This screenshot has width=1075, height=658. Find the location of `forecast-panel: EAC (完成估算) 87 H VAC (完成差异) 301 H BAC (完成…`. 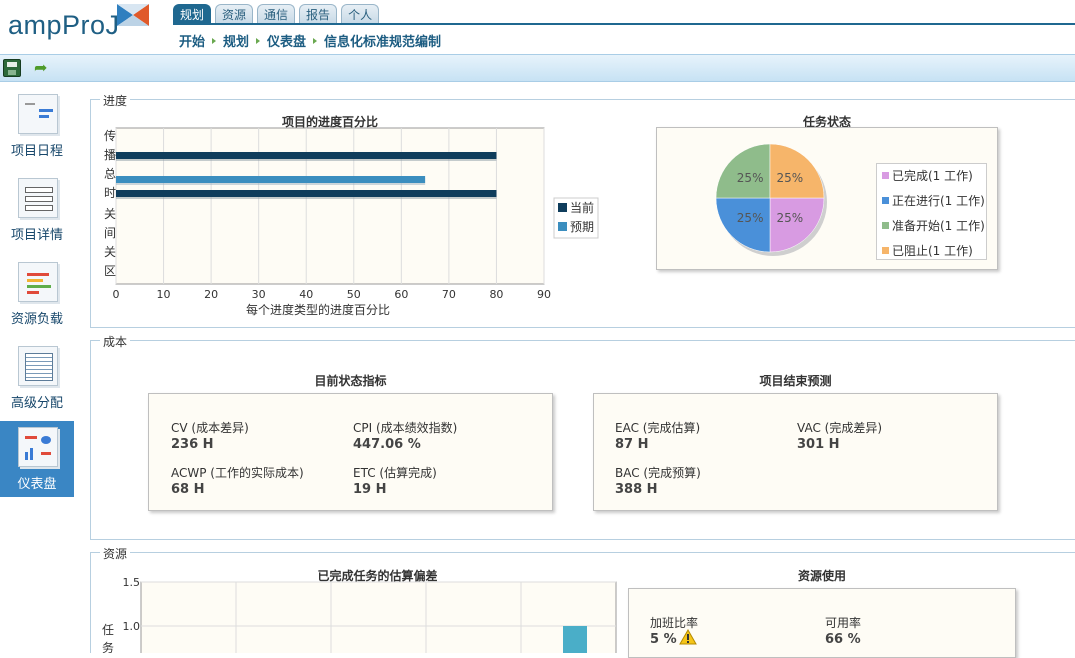

forecast-panel: EAC (完成估算) 87 H VAC (完成差异) 301 H BAC (完成… is located at coordinates (795, 452).